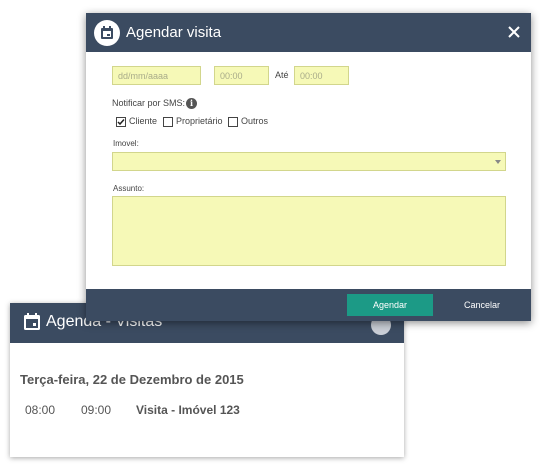  I want to click on checkbox-outros: Outros, so click(248, 122).